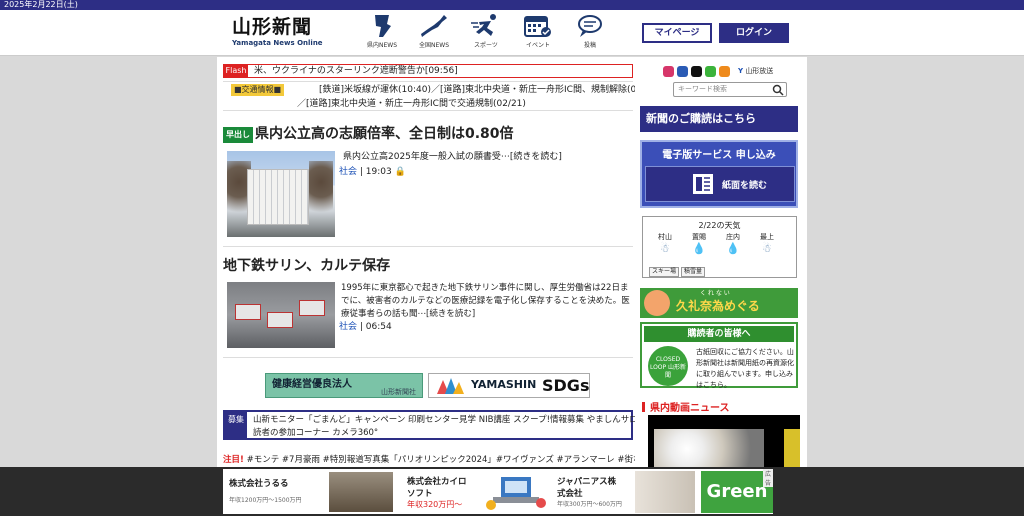  I want to click on nav-sports: スポーツ, so click(486, 34).